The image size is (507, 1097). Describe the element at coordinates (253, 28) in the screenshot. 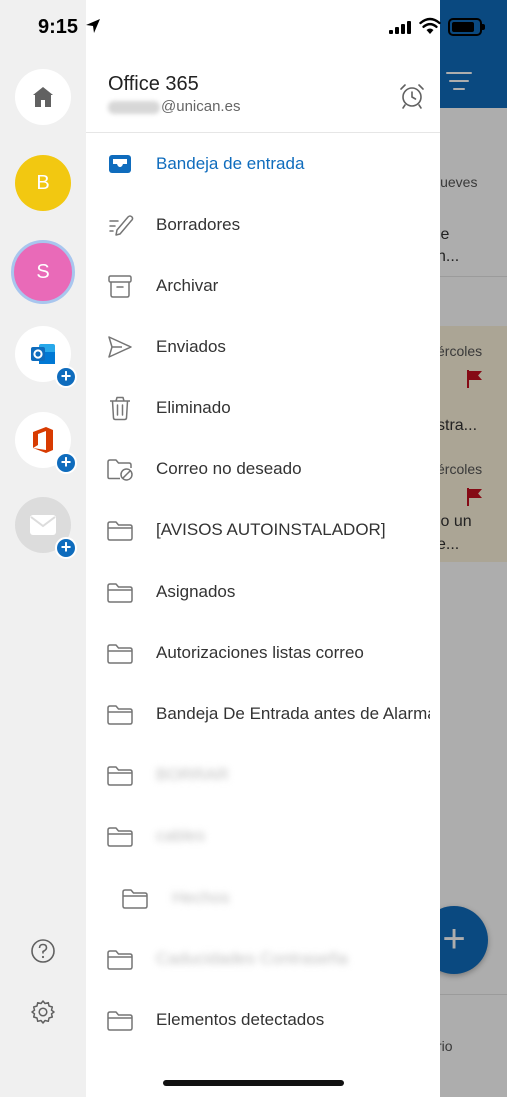

I see `status-bar: 9:15` at that location.